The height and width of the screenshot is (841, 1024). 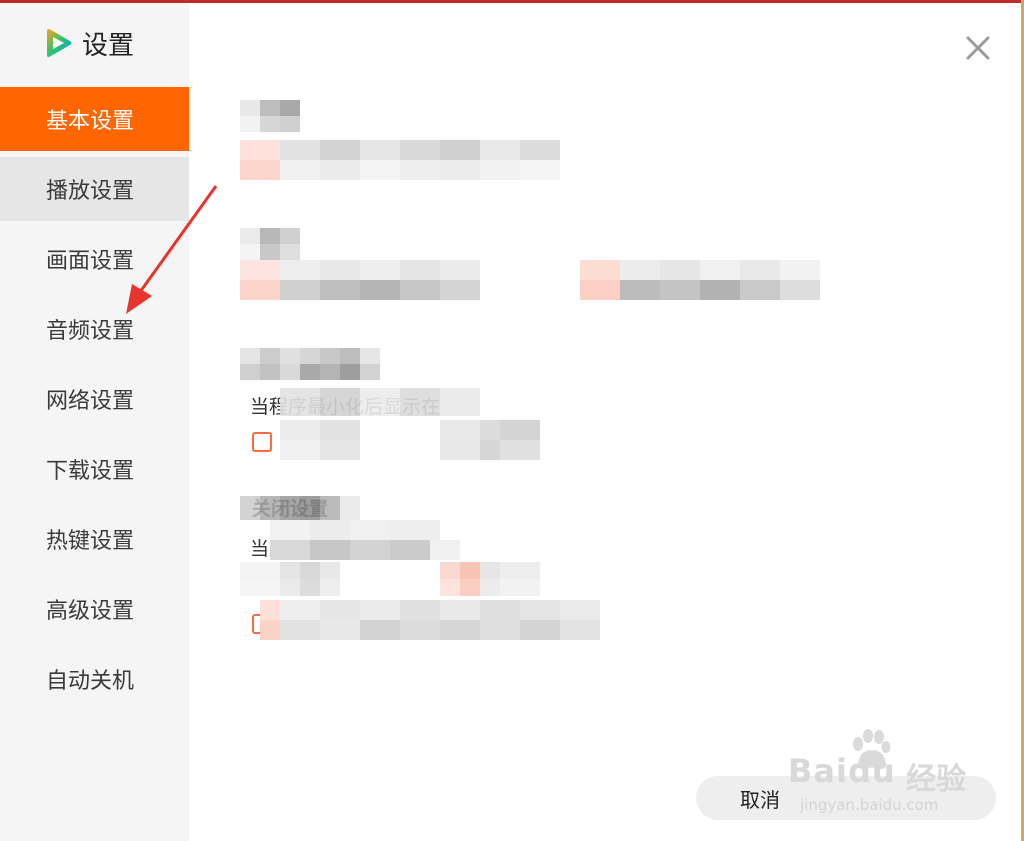 I want to click on window-title: 设置, so click(x=108, y=45).